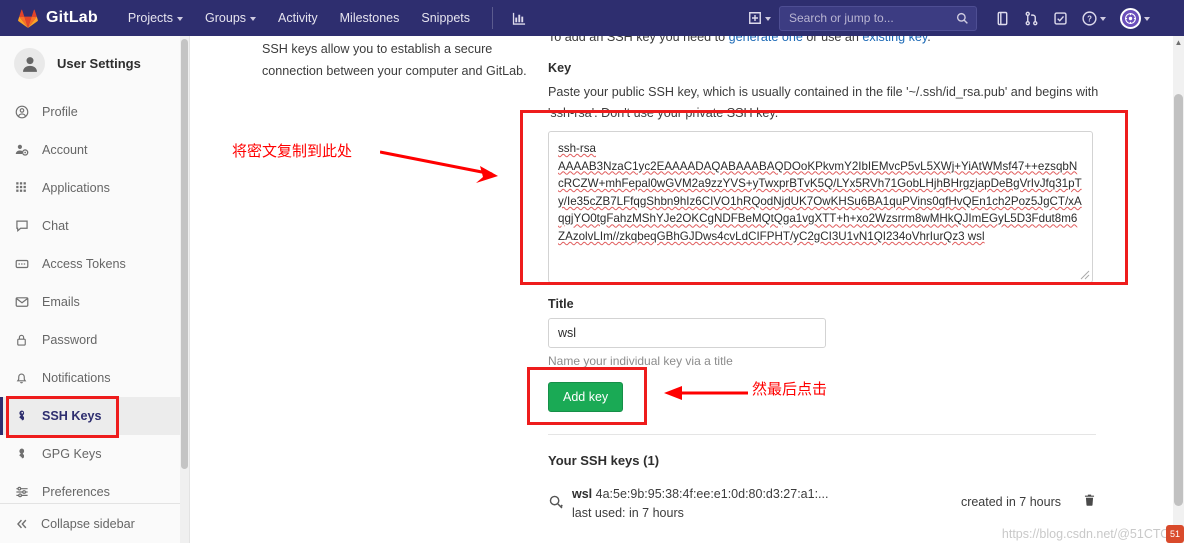 This screenshot has height=543, width=1184. I want to click on user-menu-button, so click(1135, 18).